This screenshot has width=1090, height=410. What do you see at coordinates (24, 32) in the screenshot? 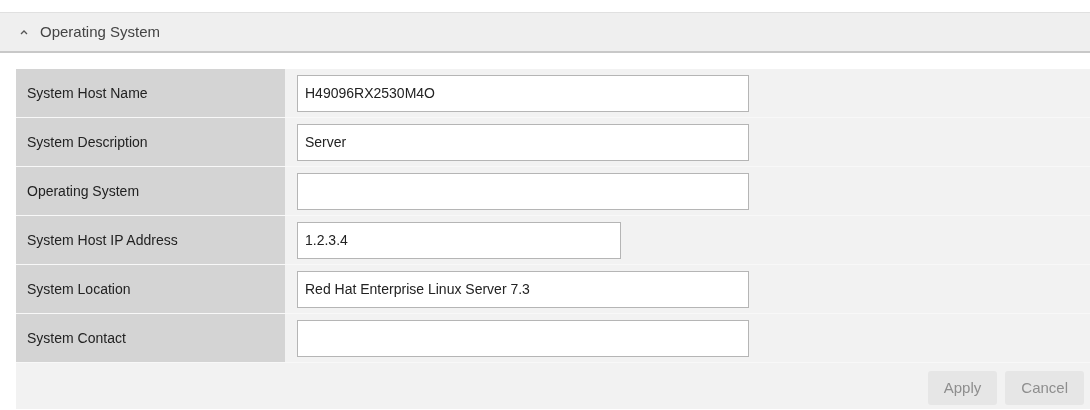
I see `chevron-icon` at bounding box center [24, 32].